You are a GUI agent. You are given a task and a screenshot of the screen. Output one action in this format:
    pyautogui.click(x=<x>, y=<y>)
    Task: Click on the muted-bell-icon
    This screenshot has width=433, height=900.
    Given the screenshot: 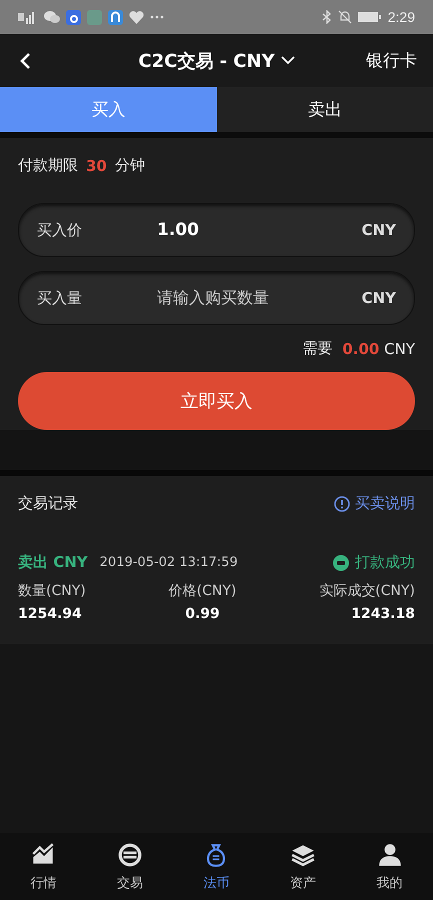 What is the action you would take?
    pyautogui.click(x=345, y=17)
    